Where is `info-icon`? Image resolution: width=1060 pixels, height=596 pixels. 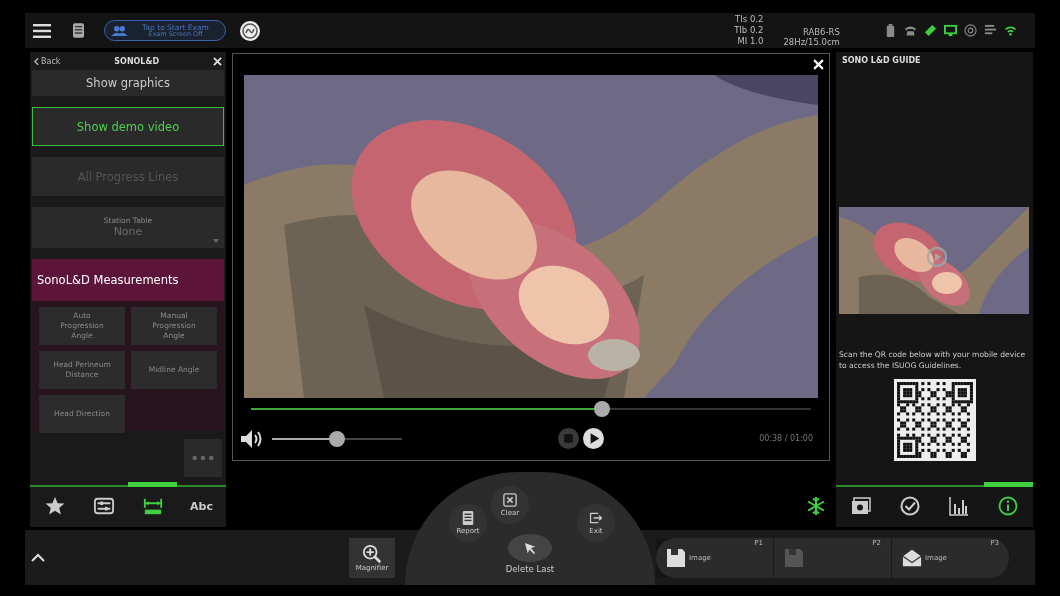
info-icon is located at coordinates (1008, 506).